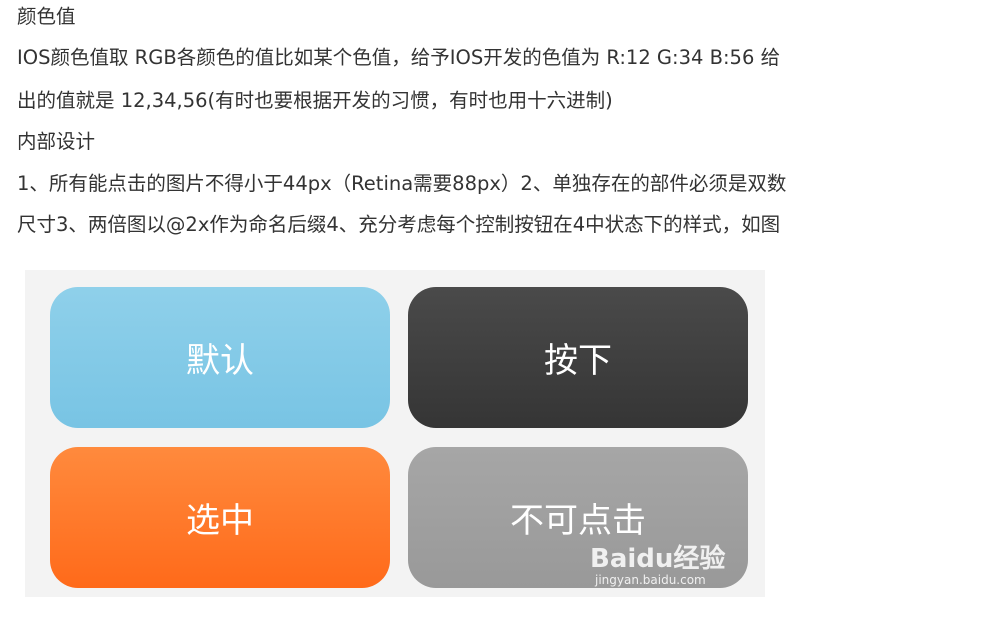 The image size is (994, 624). I want to click on button-pressed-state: 按下, so click(578, 357).